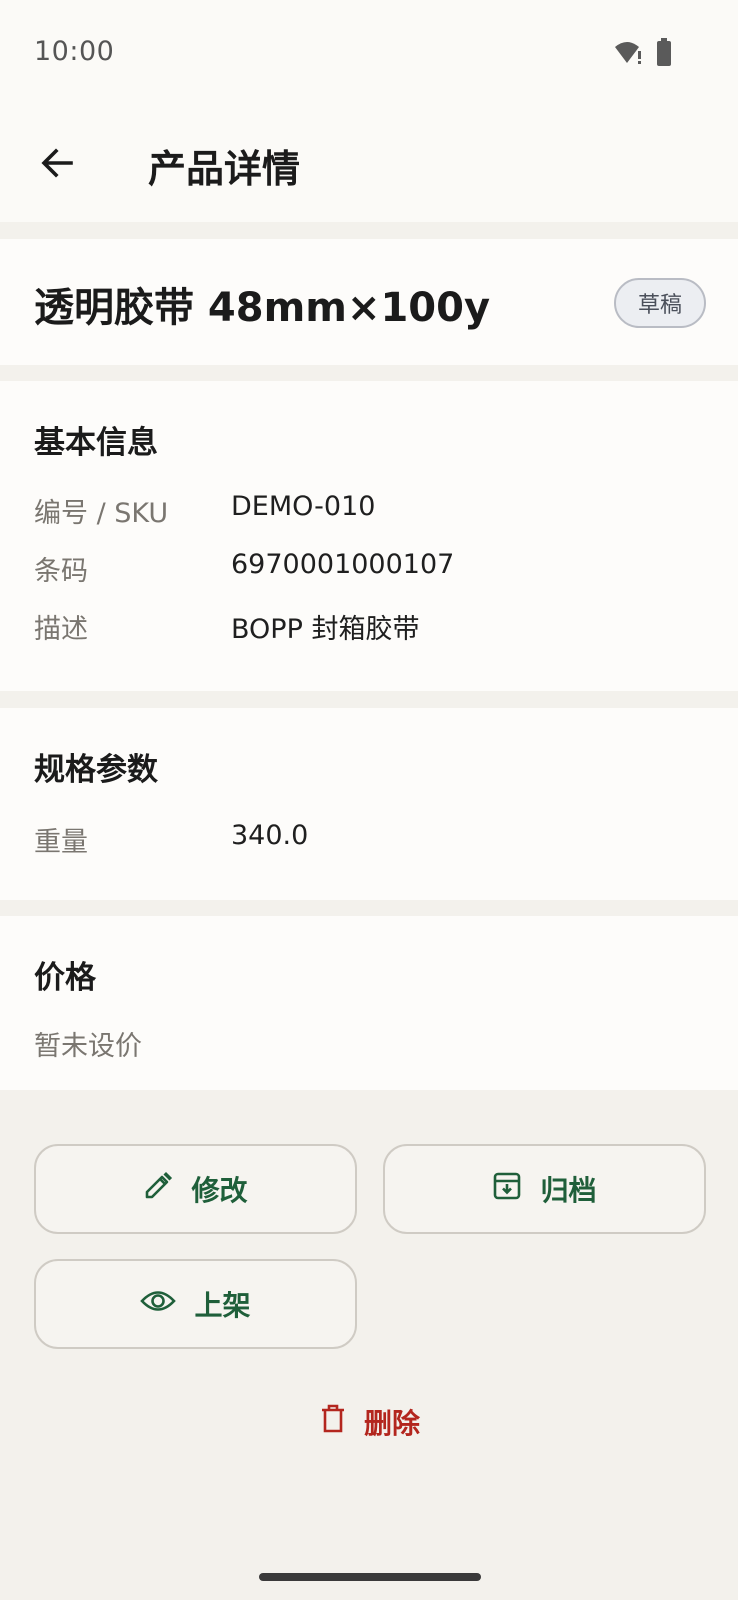 This screenshot has height=1600, width=738. Describe the element at coordinates (74, 51) in the screenshot. I see `status-time: 10:00` at that location.